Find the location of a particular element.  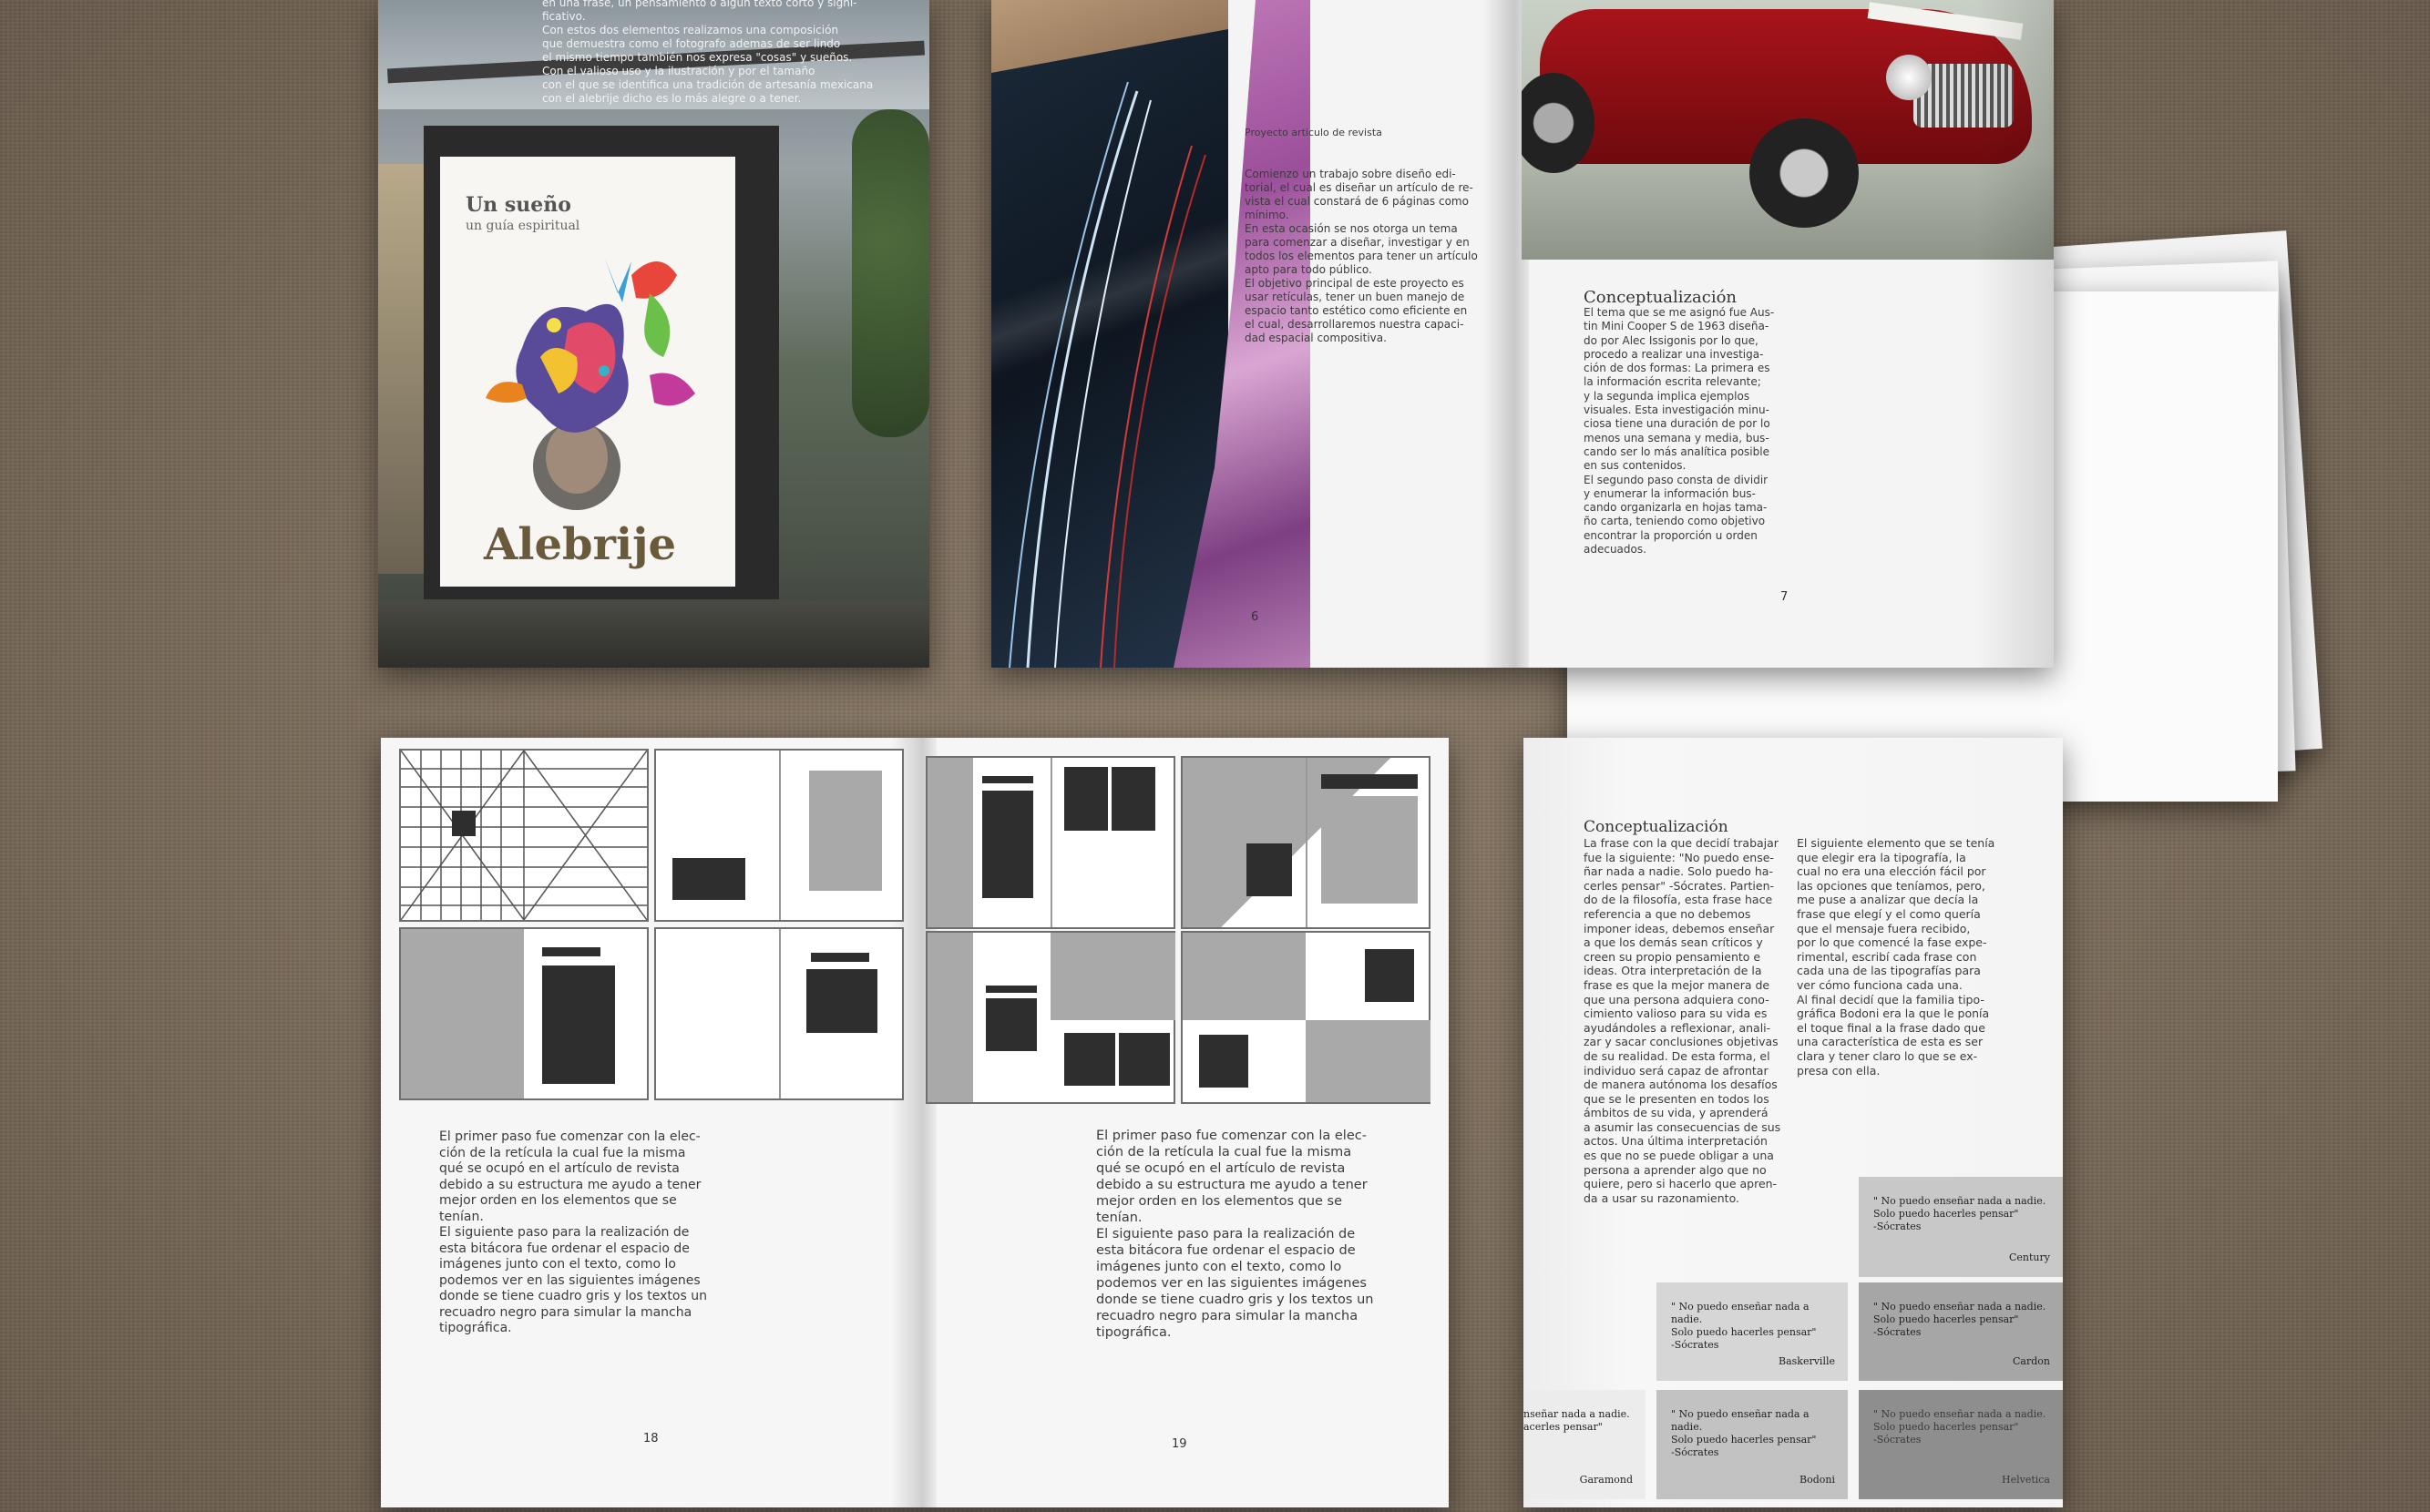

single-page-heading: Conceptualización is located at coordinates (1656, 827).